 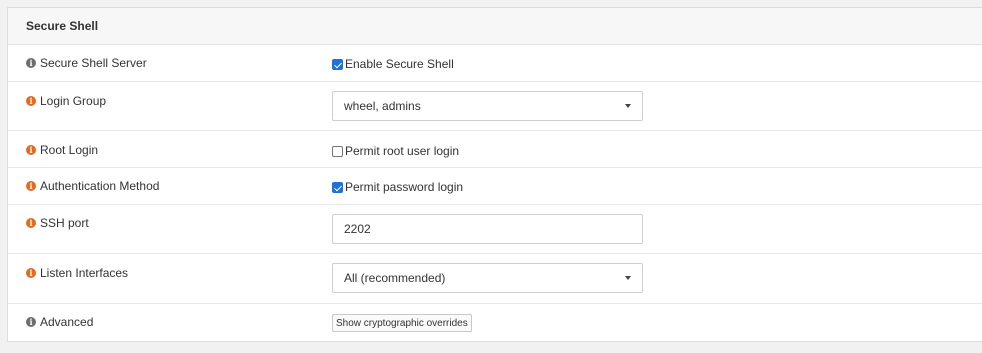 What do you see at coordinates (67, 322) in the screenshot?
I see `label-text: Advanced` at bounding box center [67, 322].